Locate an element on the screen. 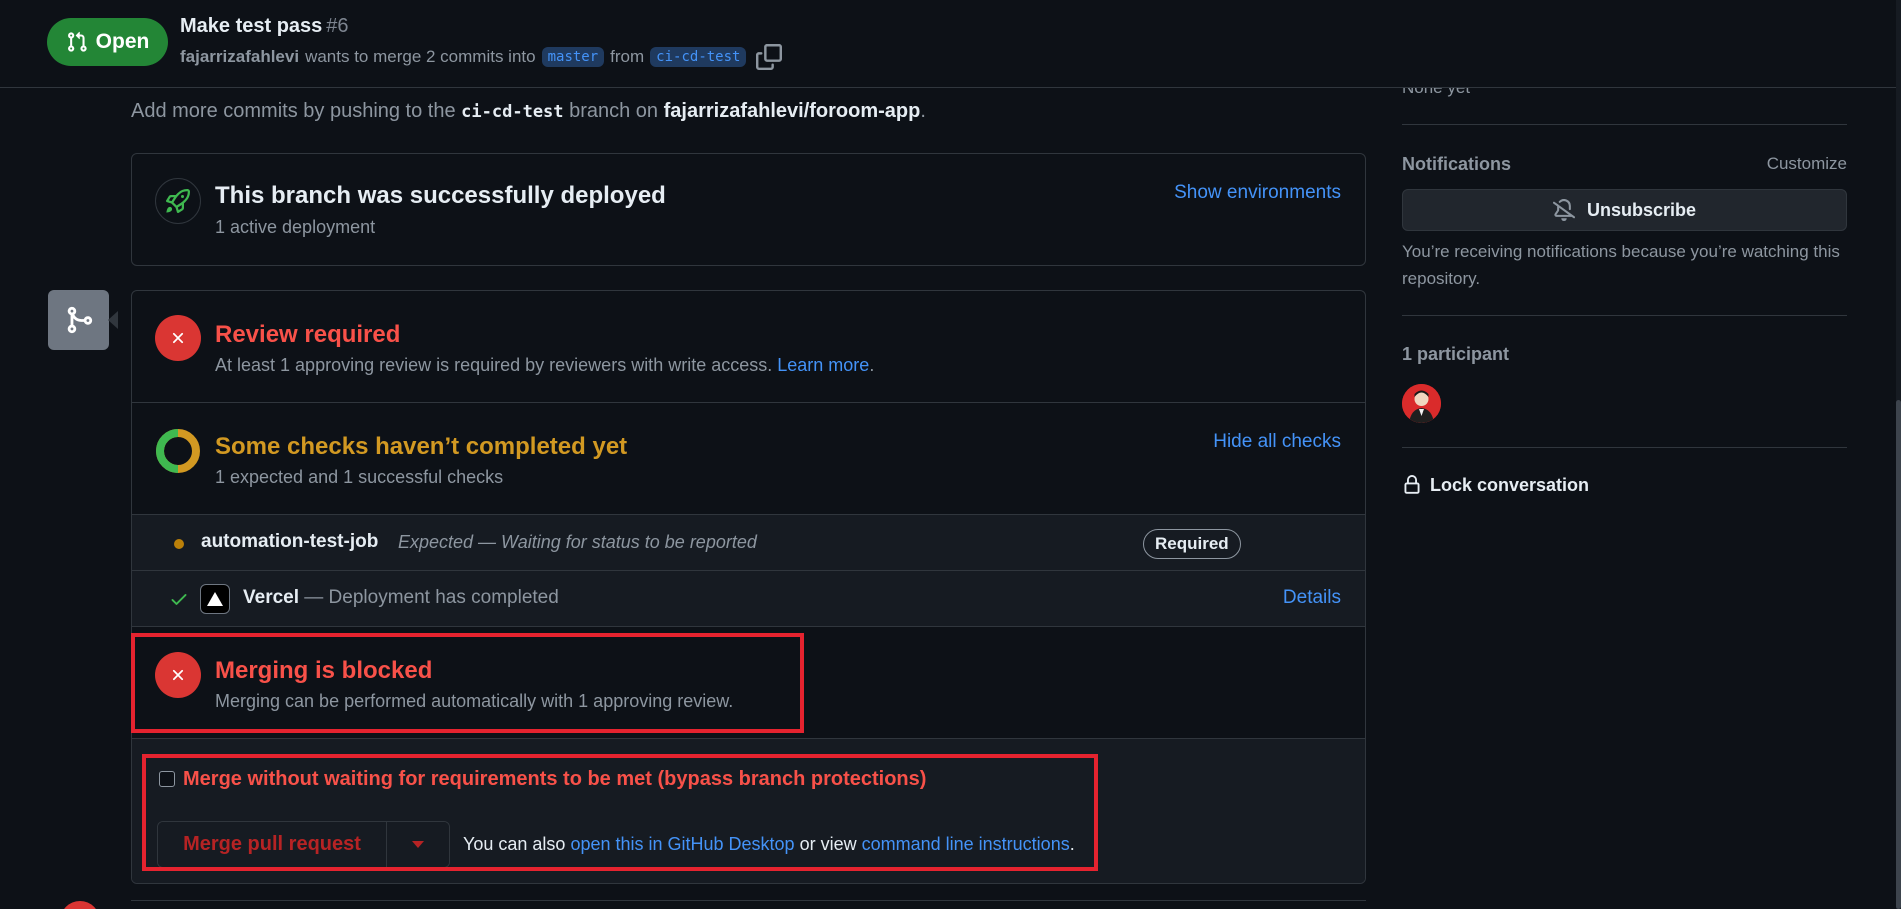 This screenshot has width=1901, height=909. git-pull-request-icon is located at coordinates (77, 41).